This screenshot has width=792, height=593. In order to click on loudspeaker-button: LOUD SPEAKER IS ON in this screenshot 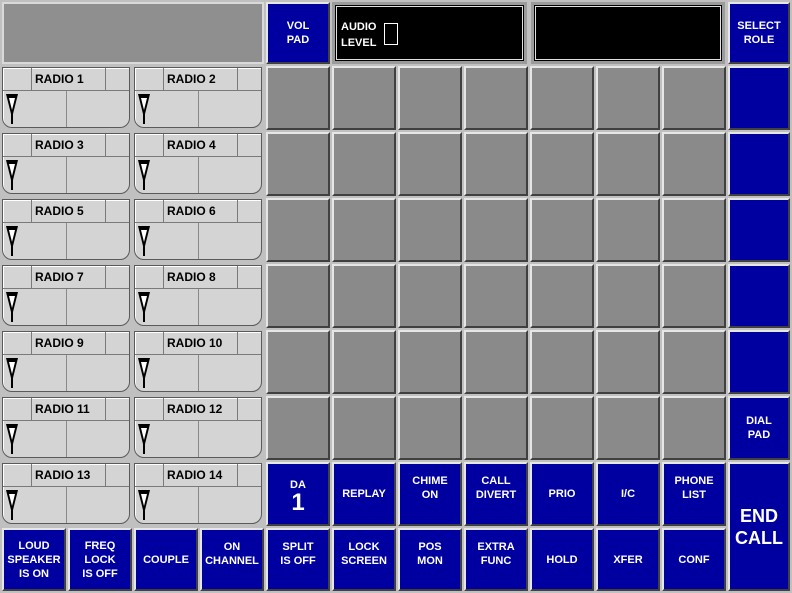, I will do `click(34, 559)`.